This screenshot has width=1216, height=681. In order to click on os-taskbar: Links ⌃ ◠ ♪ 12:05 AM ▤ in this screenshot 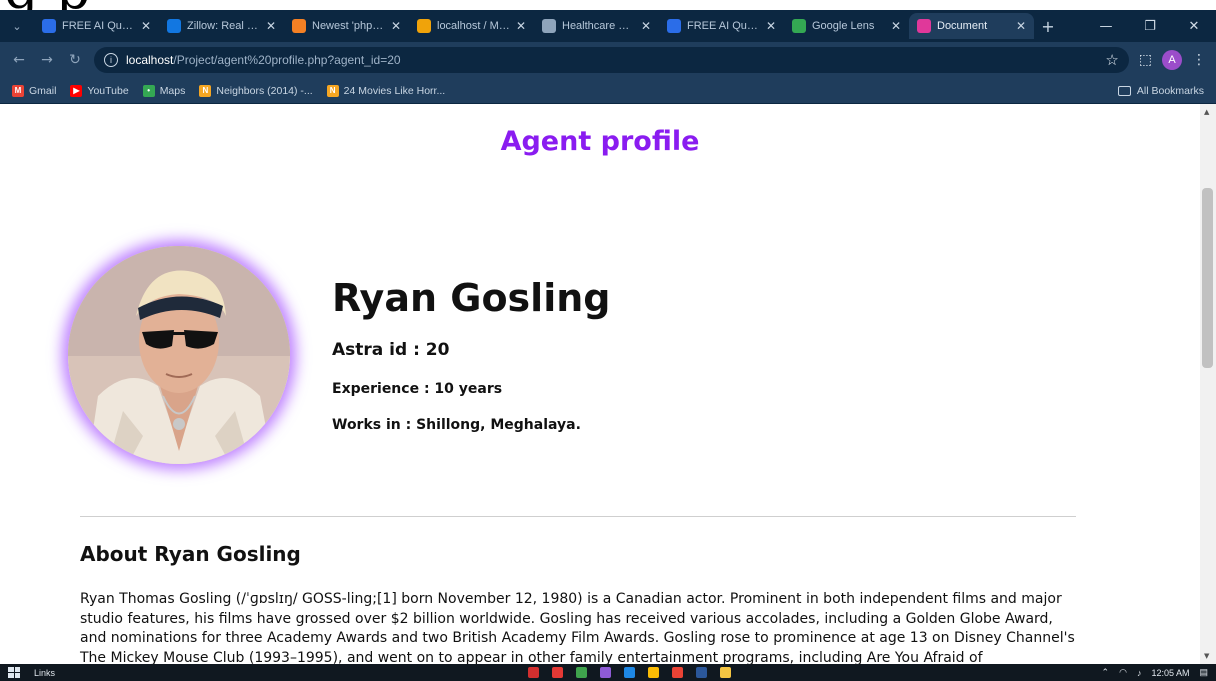, I will do `click(608, 672)`.